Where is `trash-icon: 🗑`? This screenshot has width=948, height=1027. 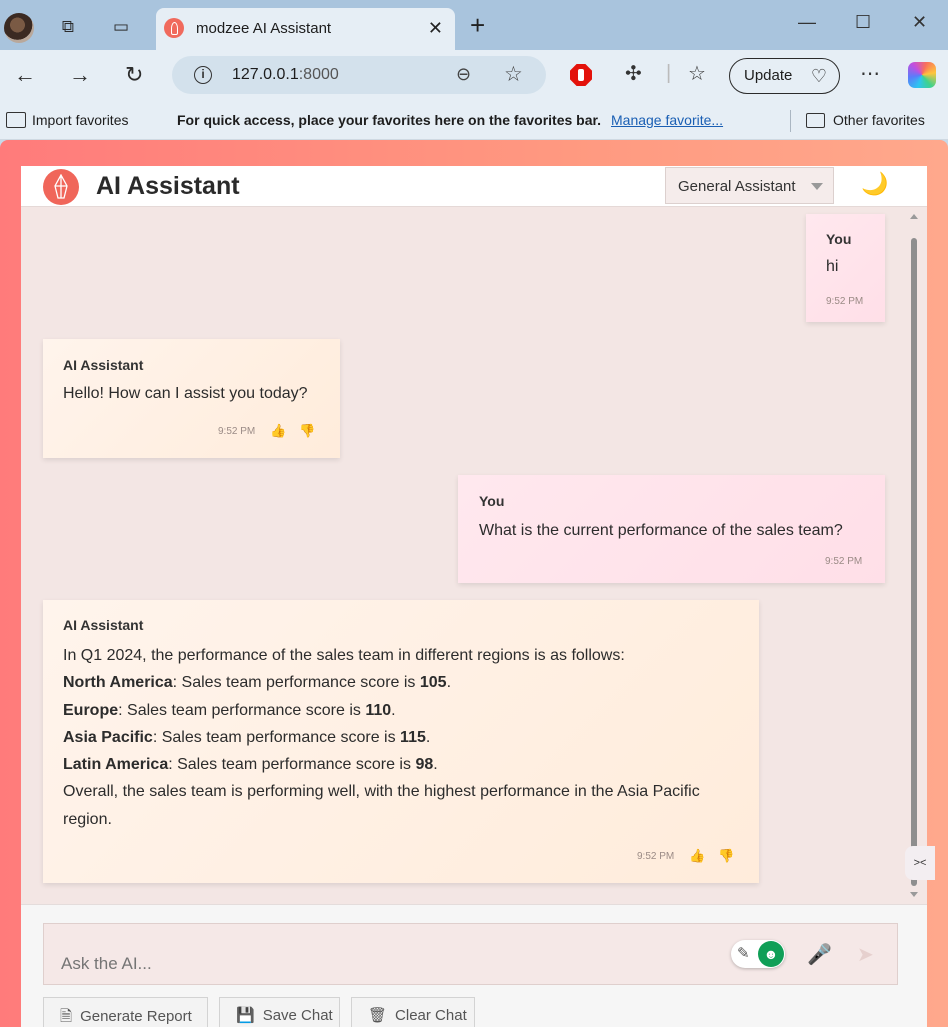 trash-icon: 🗑 is located at coordinates (378, 1015).